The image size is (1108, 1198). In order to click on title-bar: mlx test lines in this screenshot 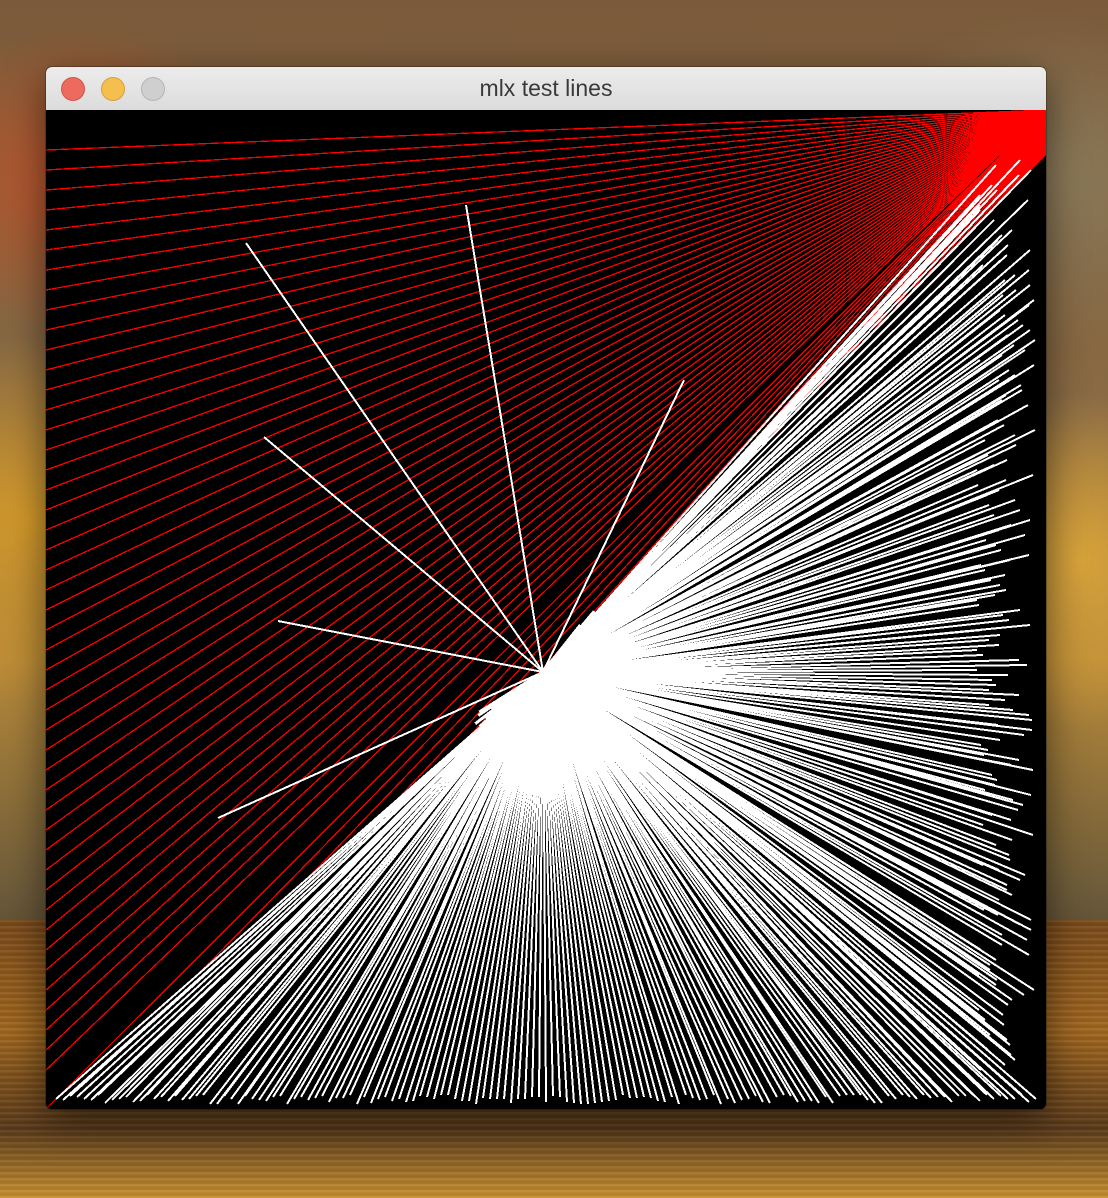, I will do `click(546, 89)`.